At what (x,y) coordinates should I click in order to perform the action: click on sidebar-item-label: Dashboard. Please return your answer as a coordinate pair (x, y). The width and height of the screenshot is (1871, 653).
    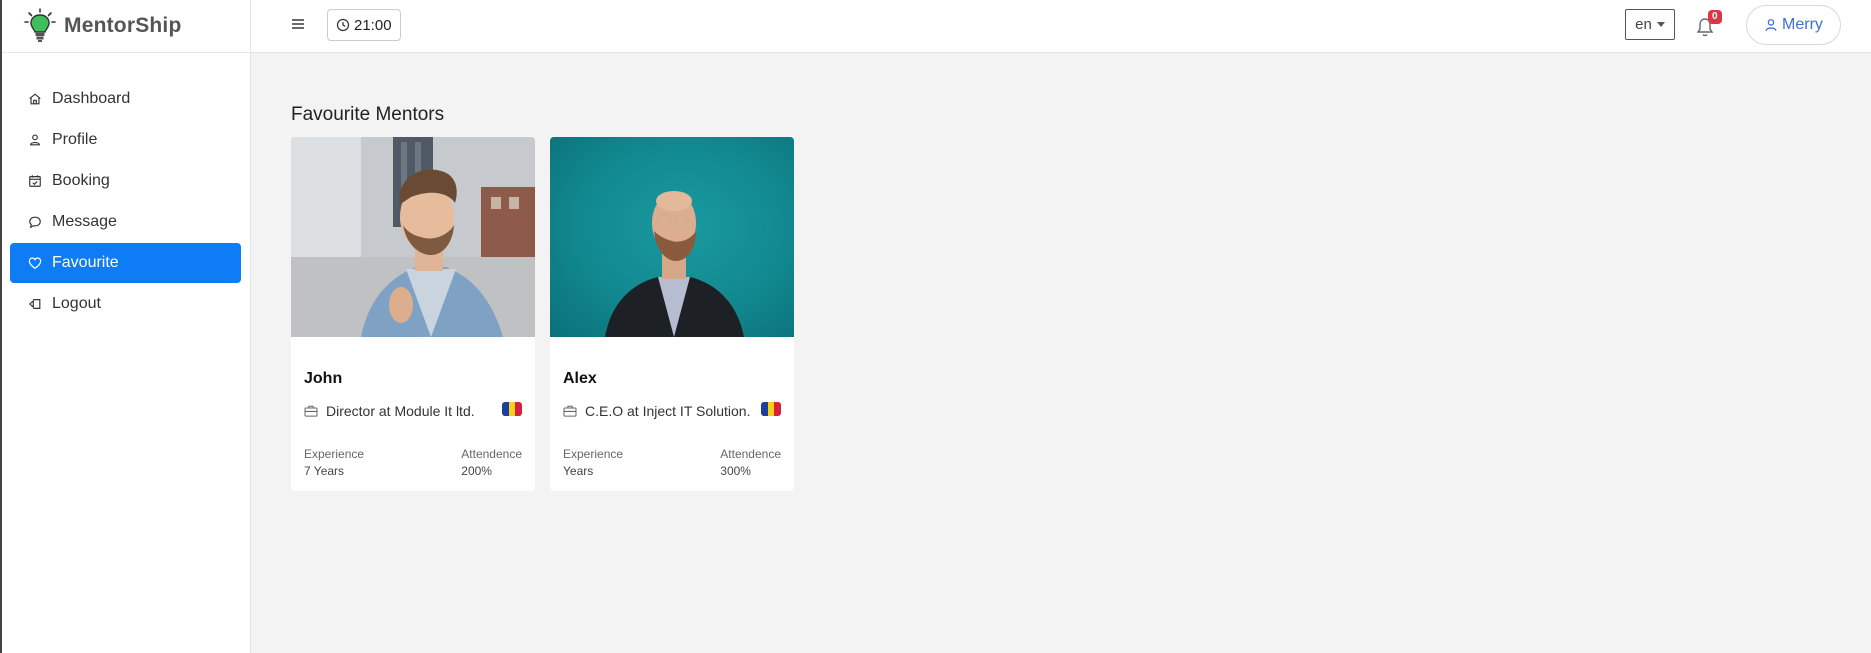
    Looking at the image, I should click on (91, 98).